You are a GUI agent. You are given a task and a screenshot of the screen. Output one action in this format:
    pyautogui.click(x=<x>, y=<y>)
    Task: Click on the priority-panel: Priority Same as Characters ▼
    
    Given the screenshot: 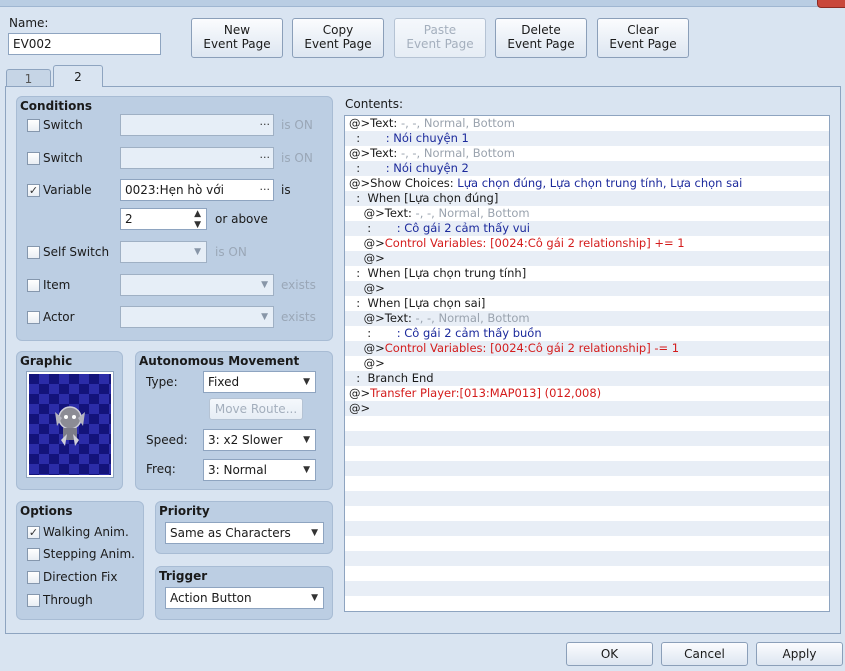 What is the action you would take?
    pyautogui.click(x=244, y=527)
    